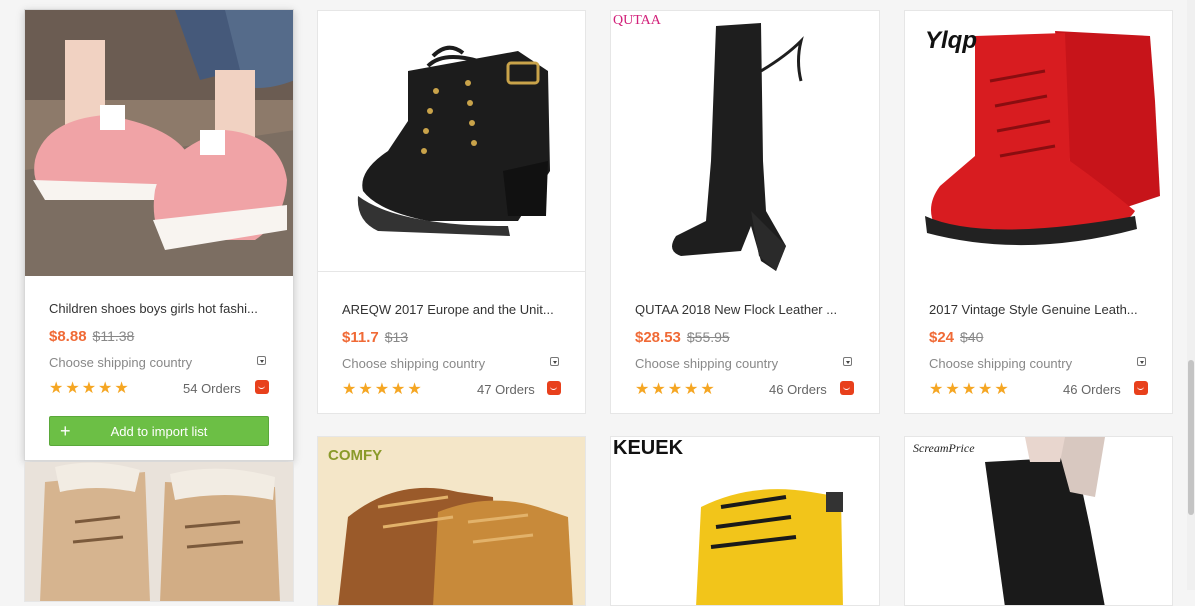 The height and width of the screenshot is (606, 1195). Describe the element at coordinates (68, 336) in the screenshot. I see `current-price: $8.88` at that location.